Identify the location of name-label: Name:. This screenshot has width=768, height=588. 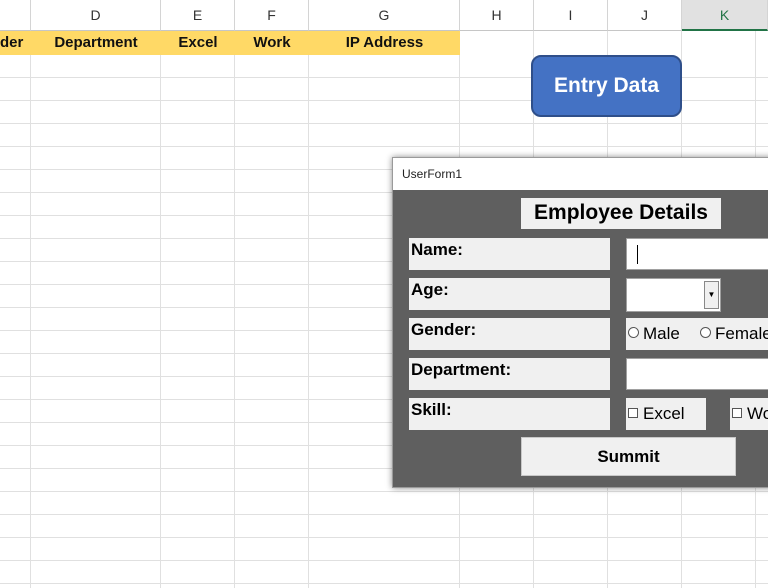
(509, 254).